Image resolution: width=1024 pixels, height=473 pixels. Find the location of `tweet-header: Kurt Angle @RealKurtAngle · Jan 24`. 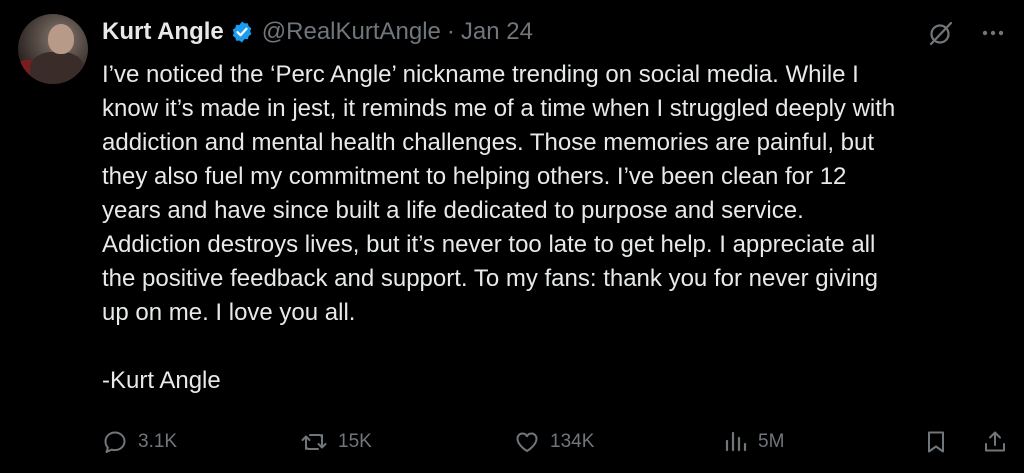

tweet-header: Kurt Angle @RealKurtAngle · Jan 24 is located at coordinates (317, 32).